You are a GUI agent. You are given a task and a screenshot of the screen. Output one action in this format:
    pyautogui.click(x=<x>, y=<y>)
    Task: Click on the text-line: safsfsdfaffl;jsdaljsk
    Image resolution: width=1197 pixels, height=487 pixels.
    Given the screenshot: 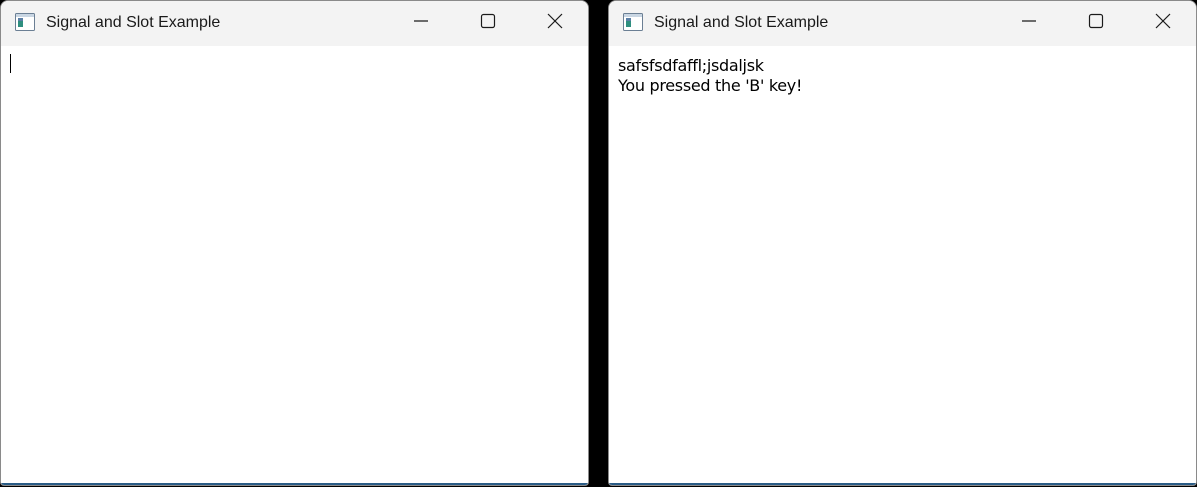 What is the action you would take?
    pyautogui.click(x=691, y=65)
    